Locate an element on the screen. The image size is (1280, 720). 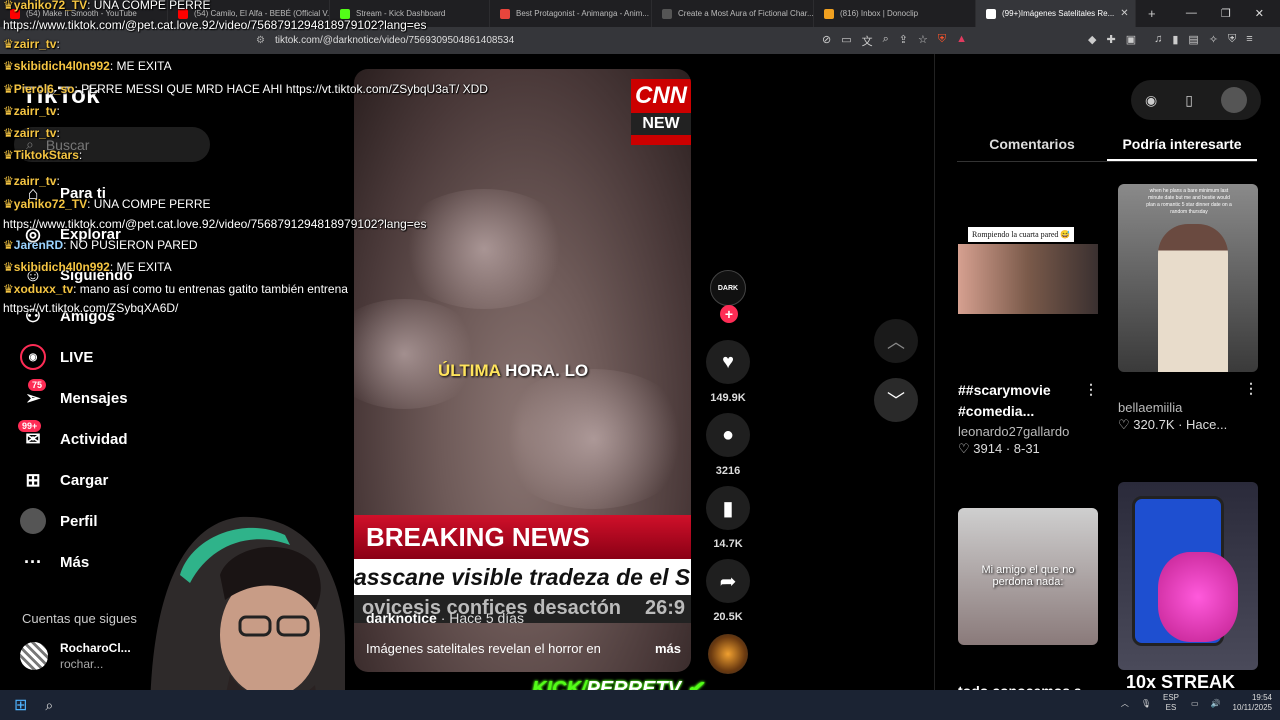
share-button: ➦ 20.5K is located at coordinates (728, 591).